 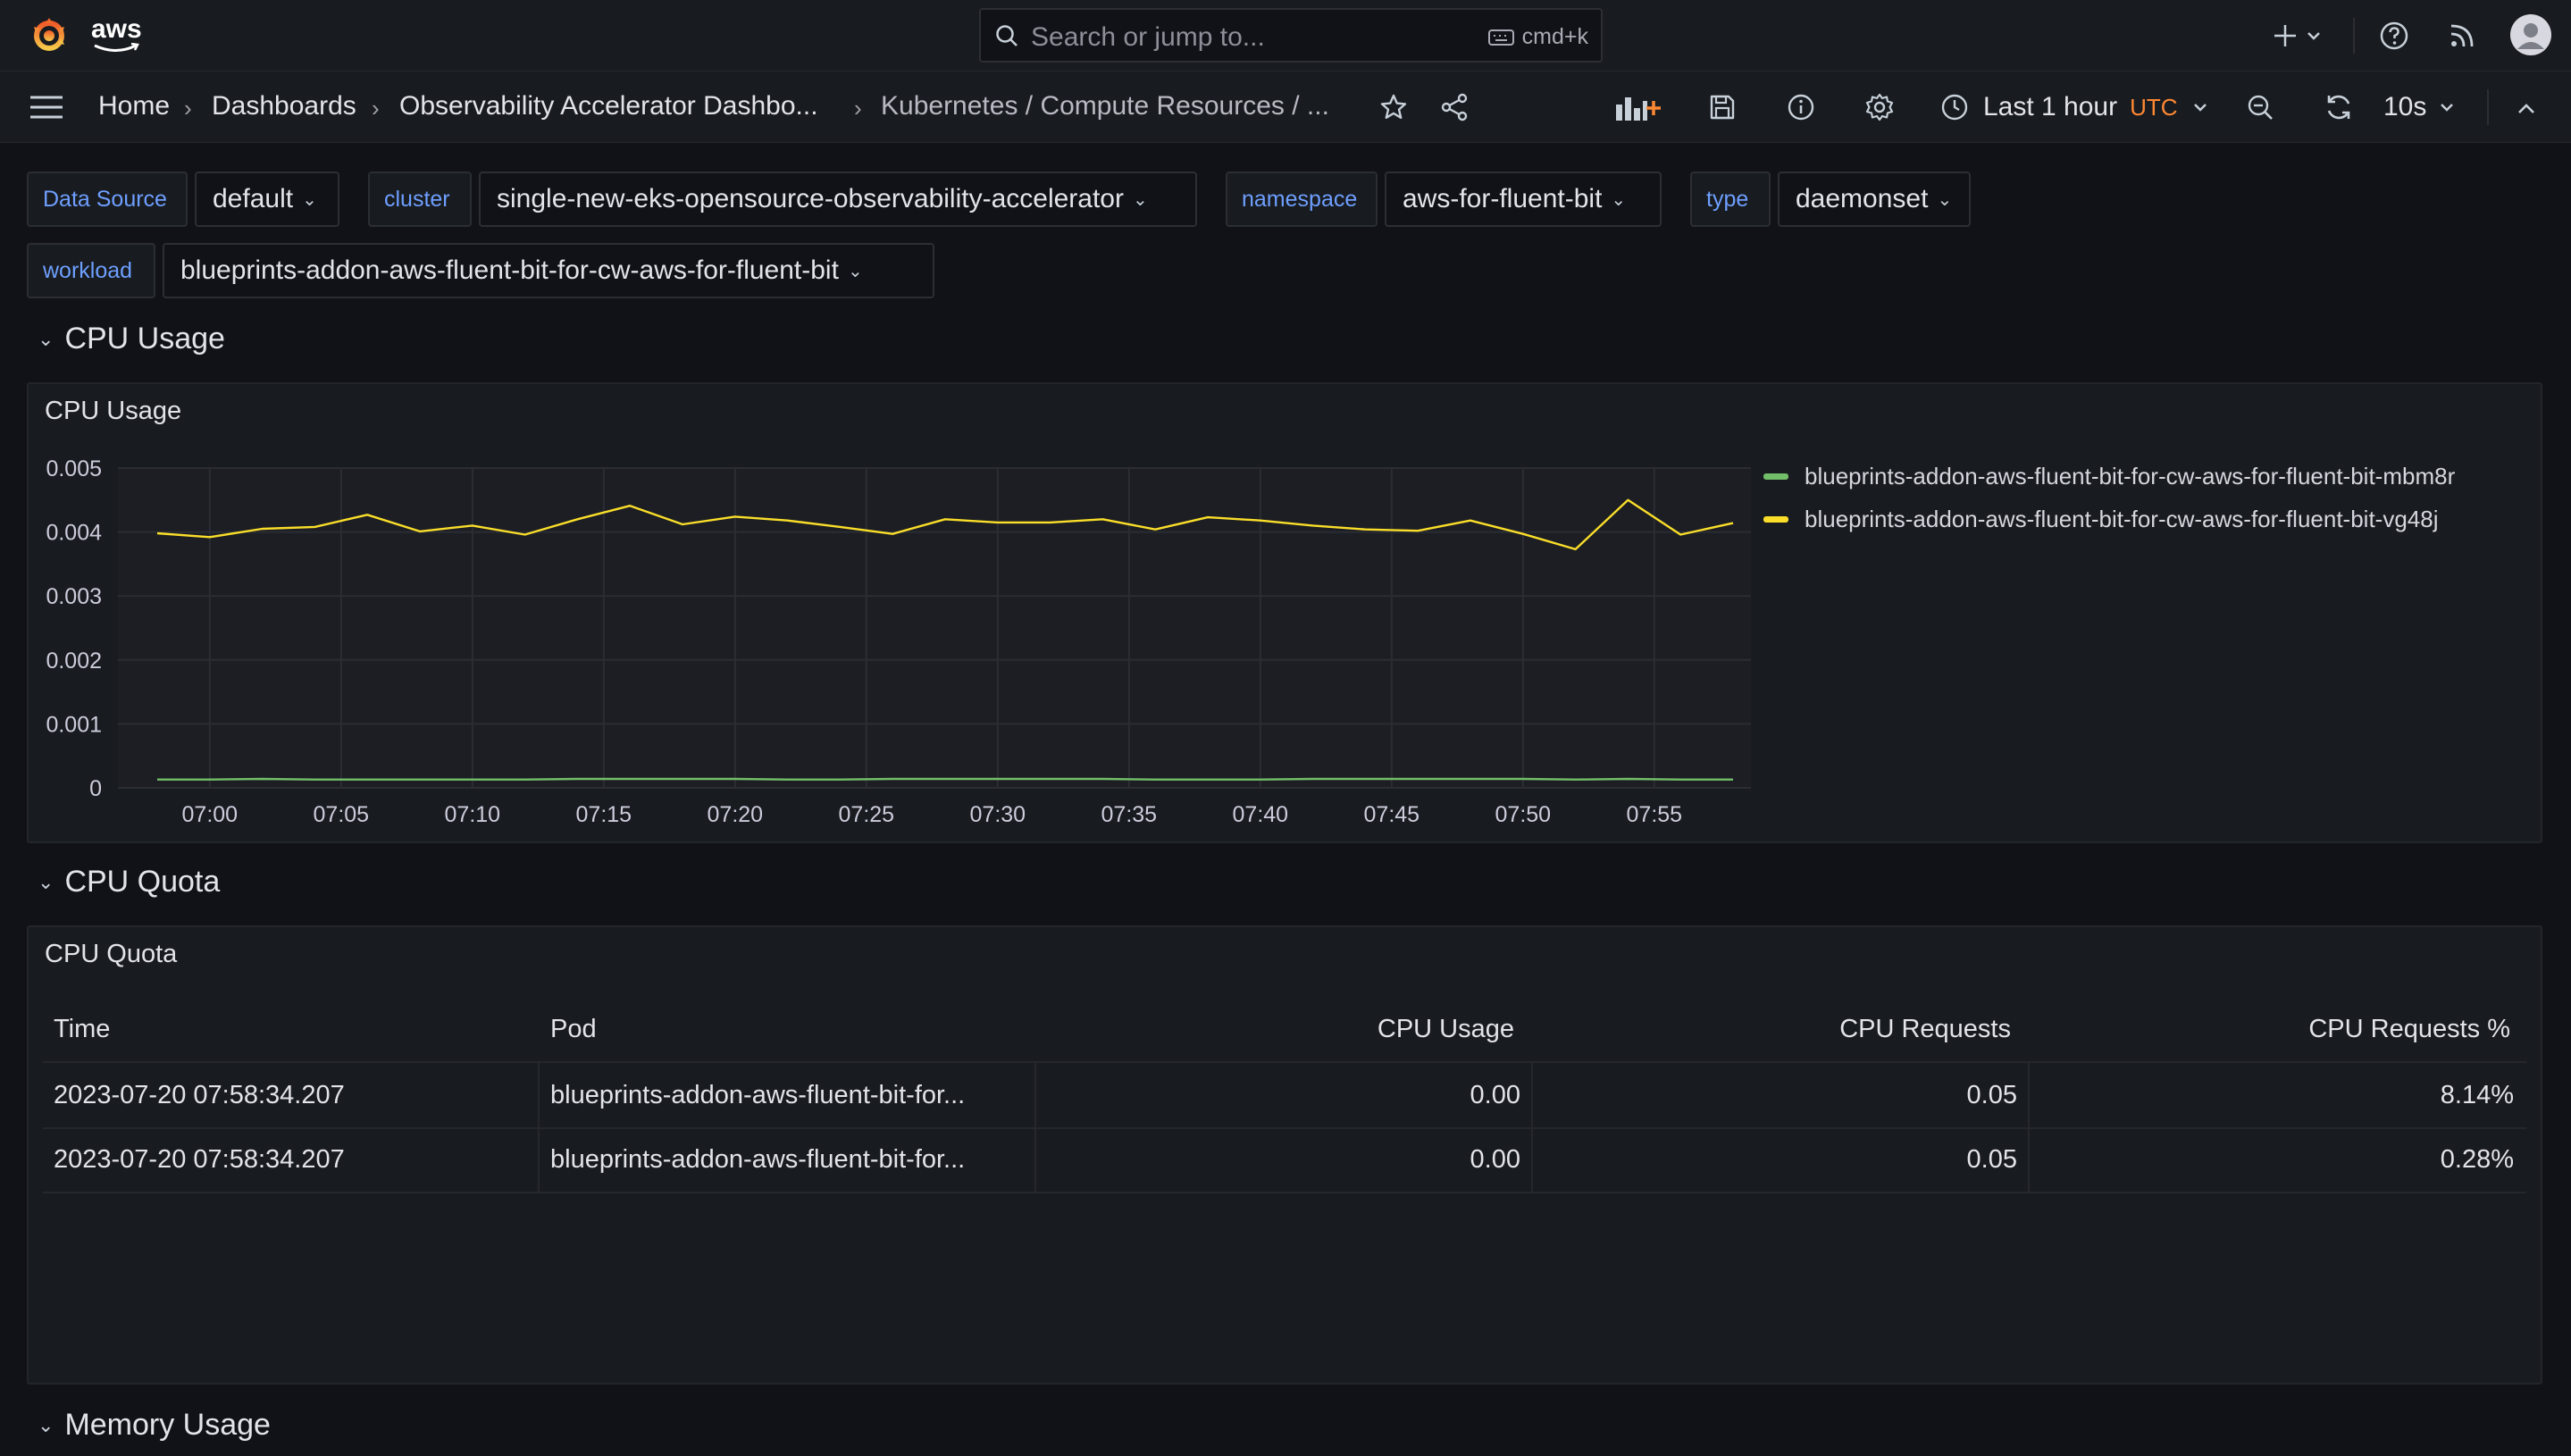 What do you see at coordinates (210, 814) in the screenshot?
I see `x-tick-label: 07:00` at bounding box center [210, 814].